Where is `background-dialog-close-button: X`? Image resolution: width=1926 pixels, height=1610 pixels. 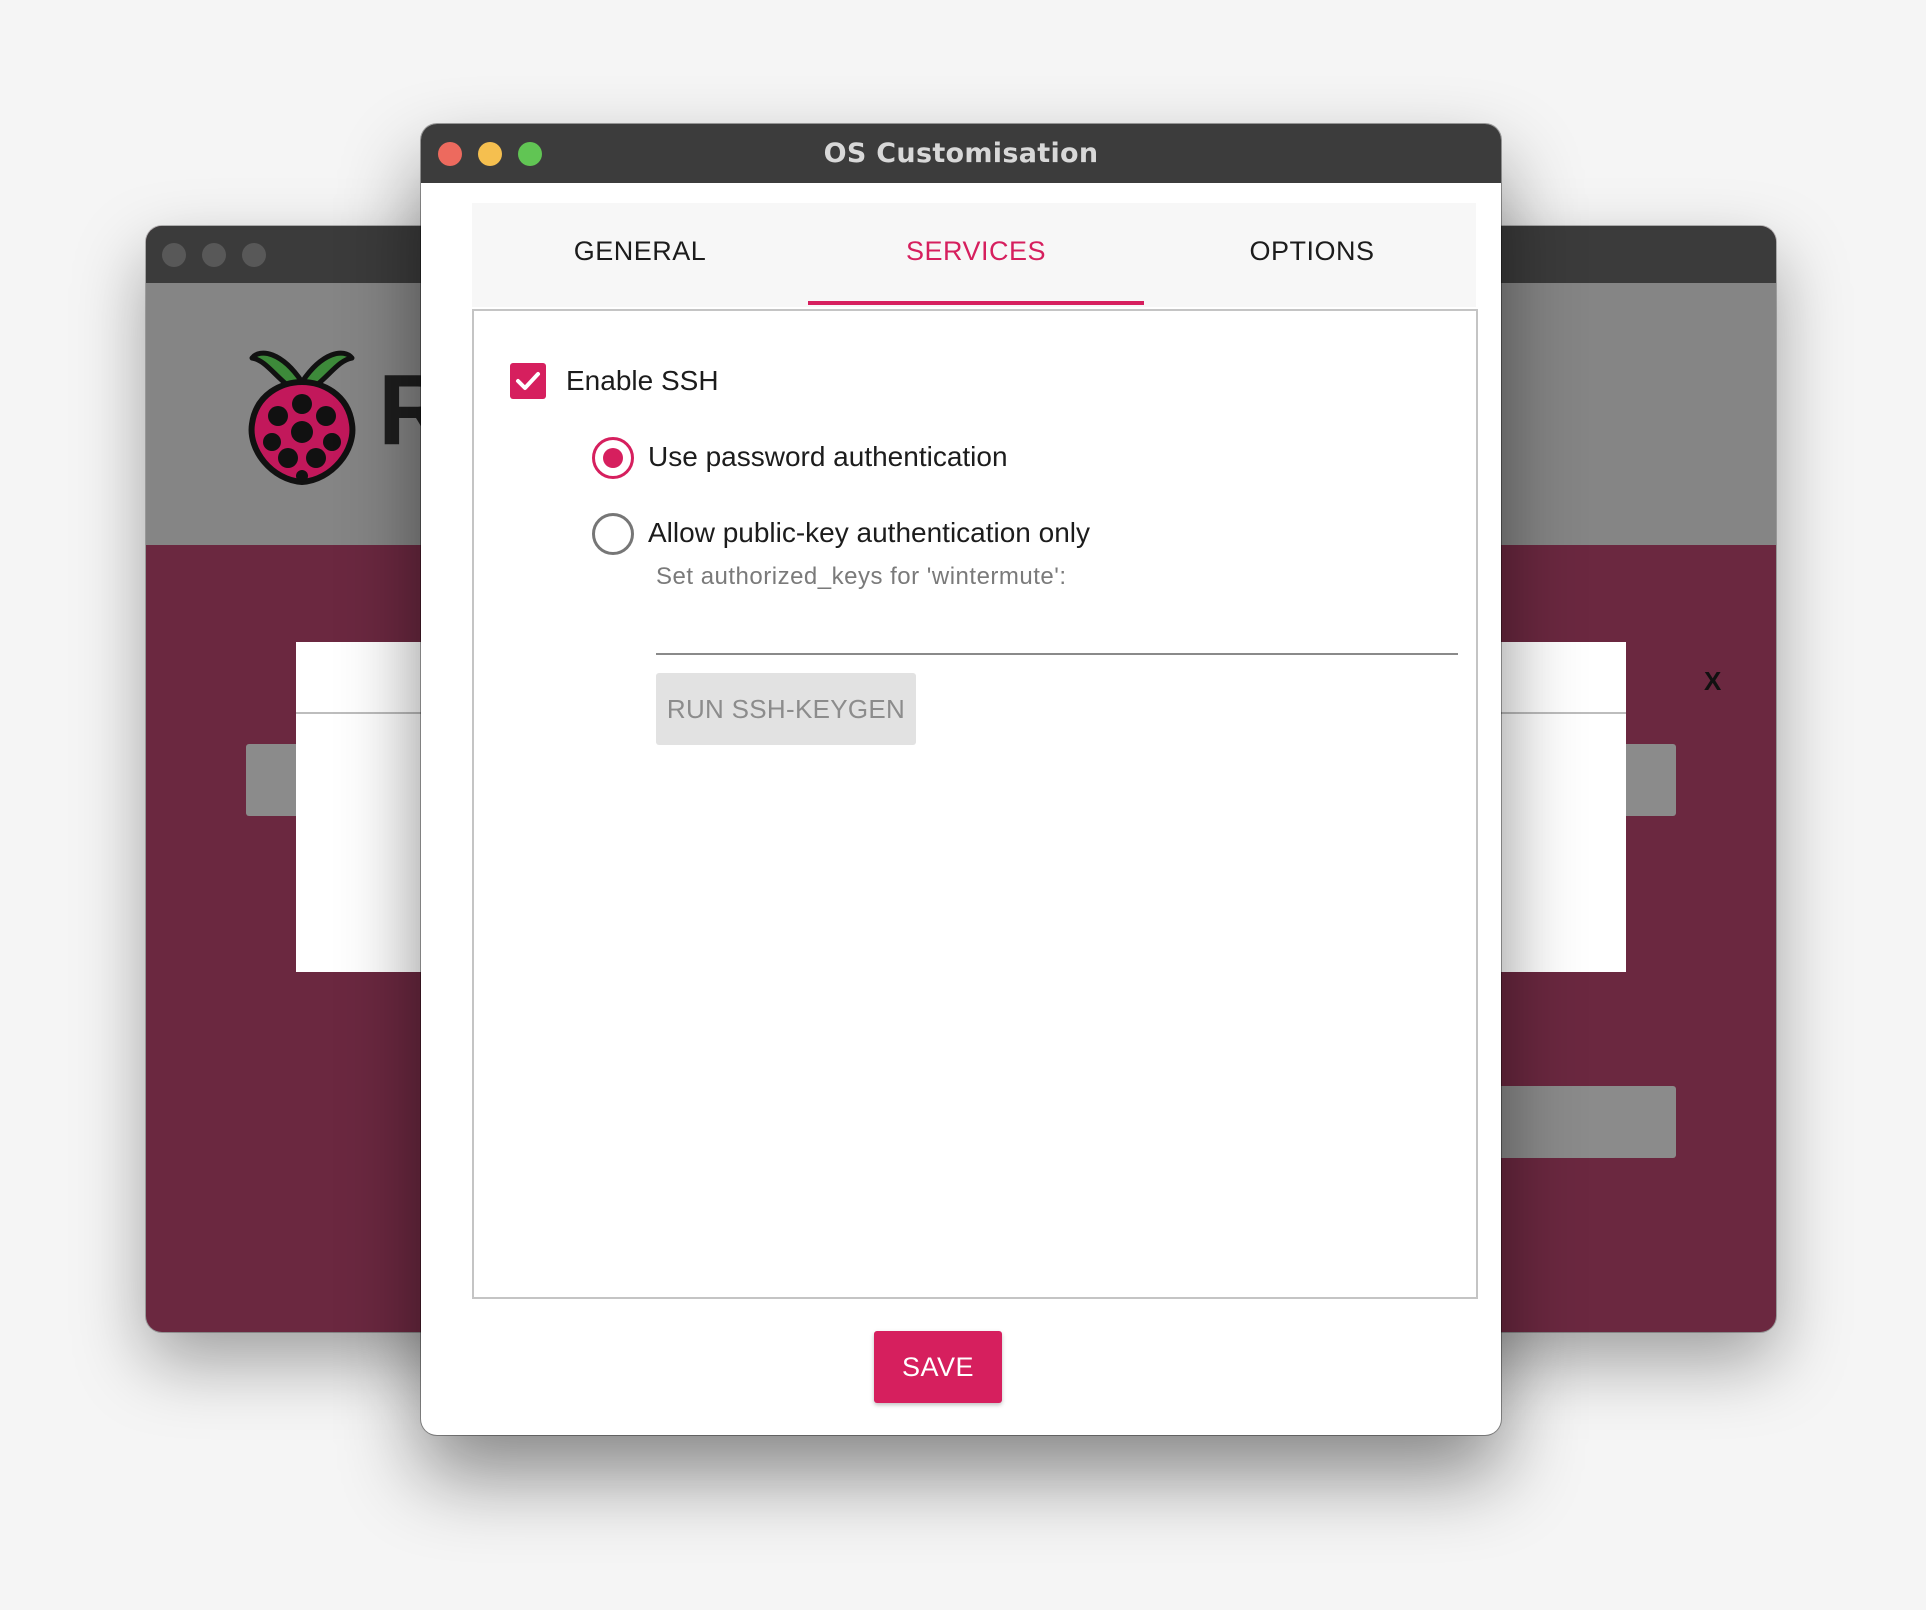 background-dialog-close-button: X is located at coordinates (1713, 681).